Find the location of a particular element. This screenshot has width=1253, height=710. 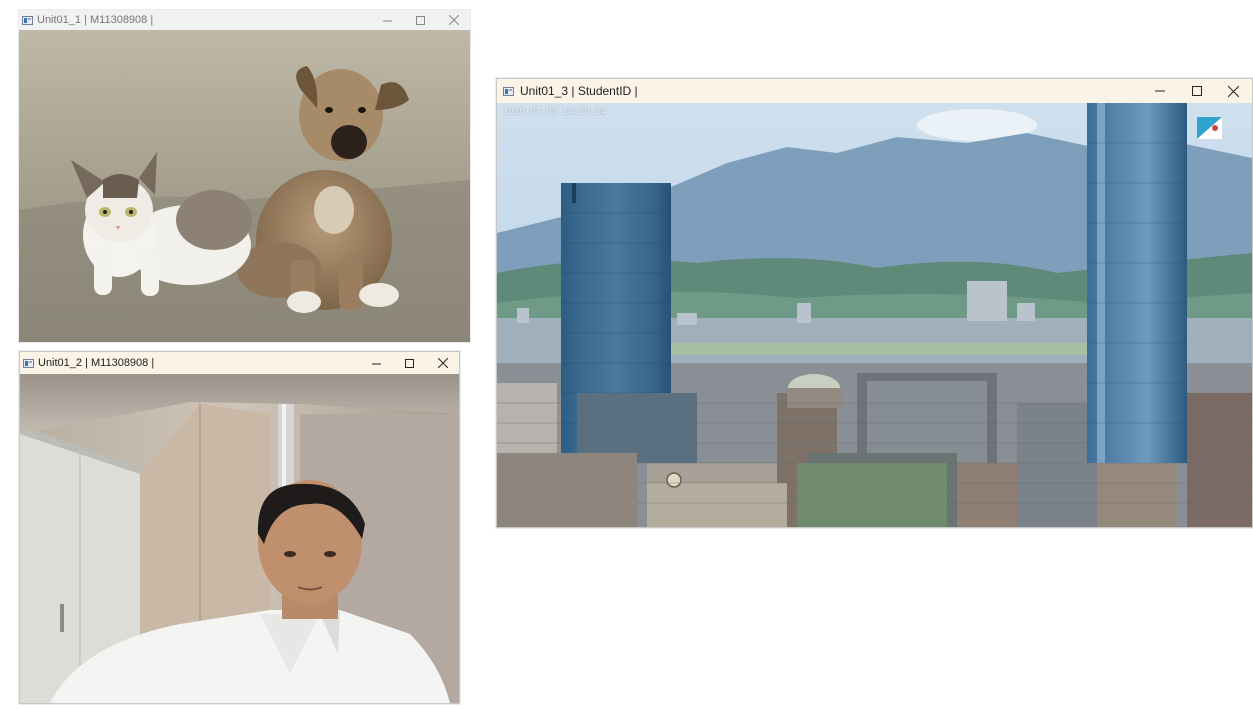

window-titlebar: Unit01_1 | M11308908 | is located at coordinates (244, 20).